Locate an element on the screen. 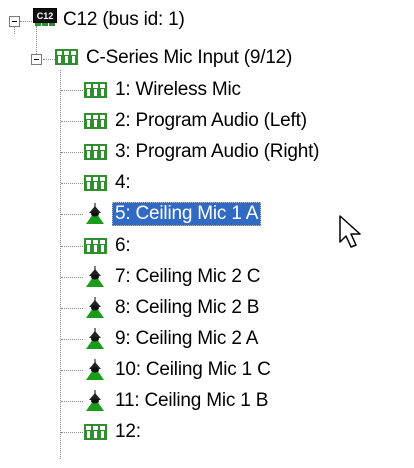  tree-item-label: 2: Program Audio (Left) is located at coordinates (211, 120).